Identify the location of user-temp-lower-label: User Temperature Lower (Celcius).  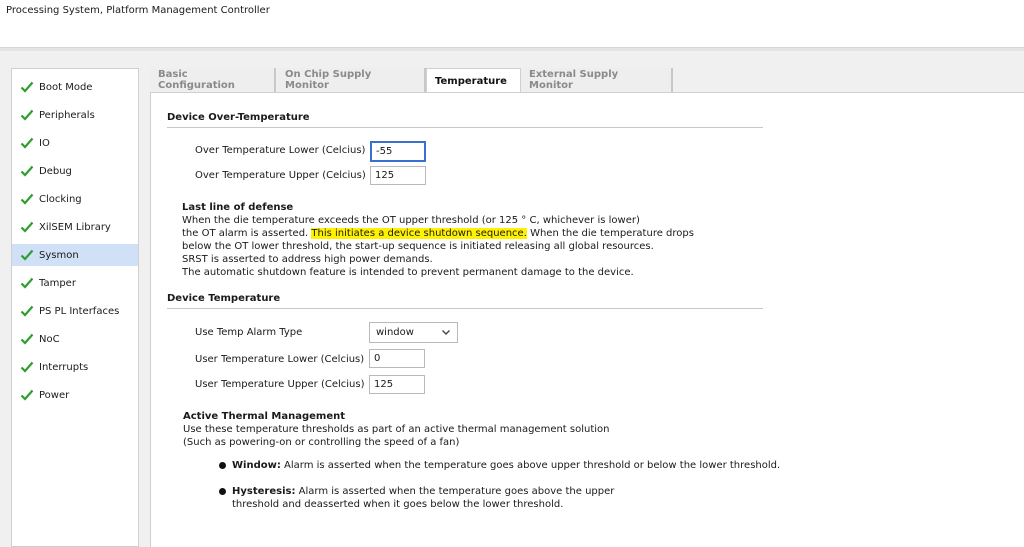
(280, 359).